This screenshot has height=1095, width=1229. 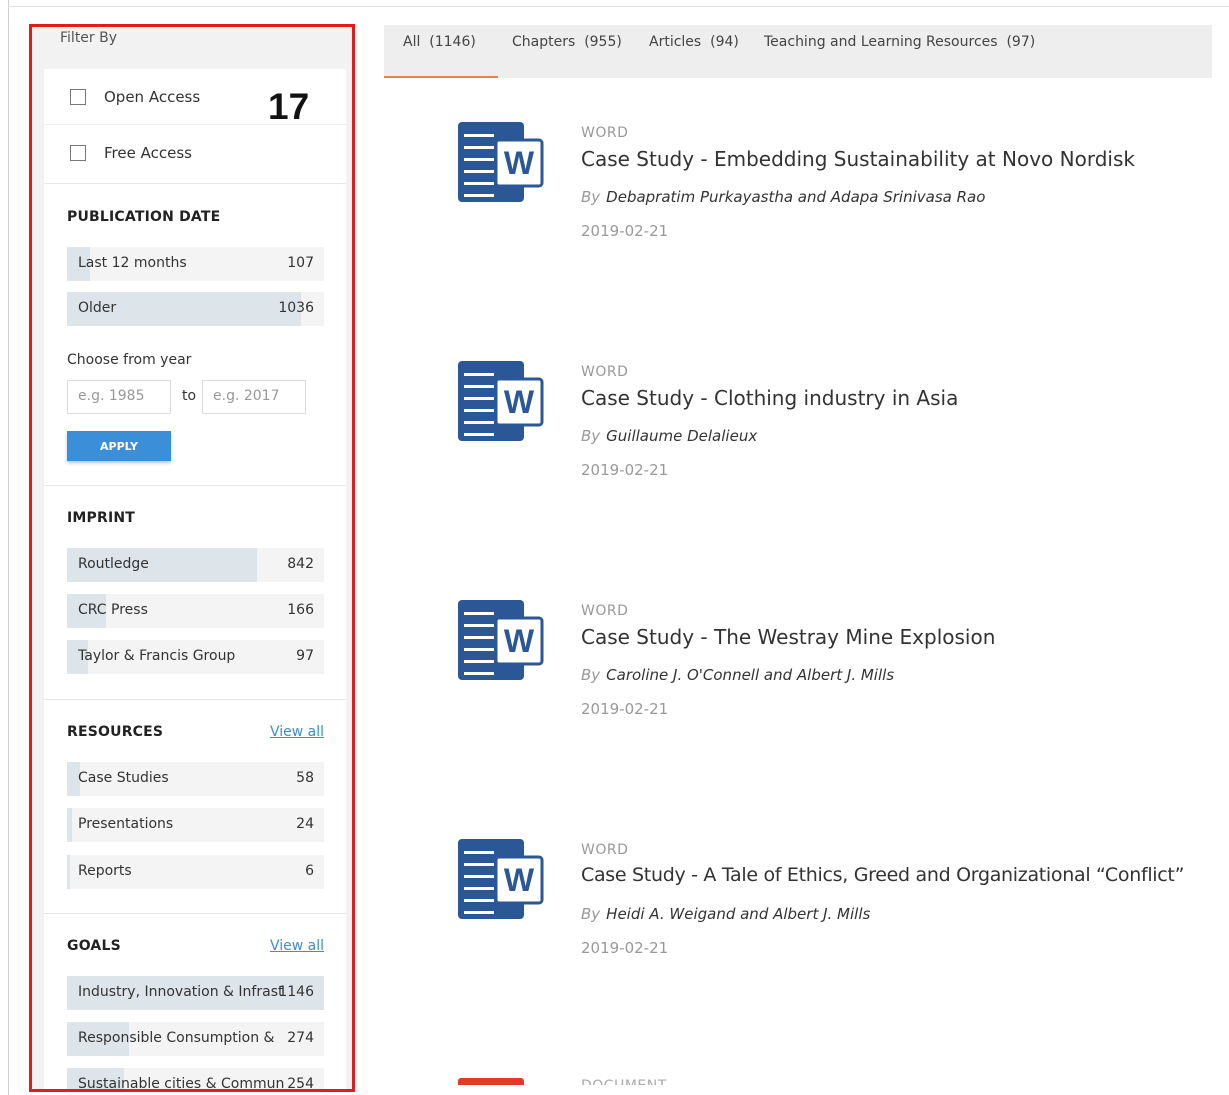 I want to click on facet-presentations: Presentations 24, so click(x=195, y=825).